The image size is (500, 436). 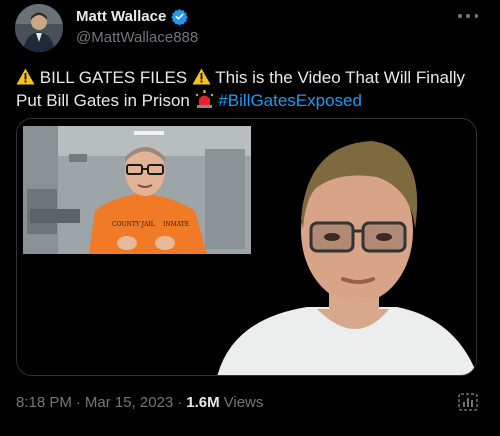 I want to click on inset-image: COUNTY JAIL INMATE, so click(x=137, y=190).